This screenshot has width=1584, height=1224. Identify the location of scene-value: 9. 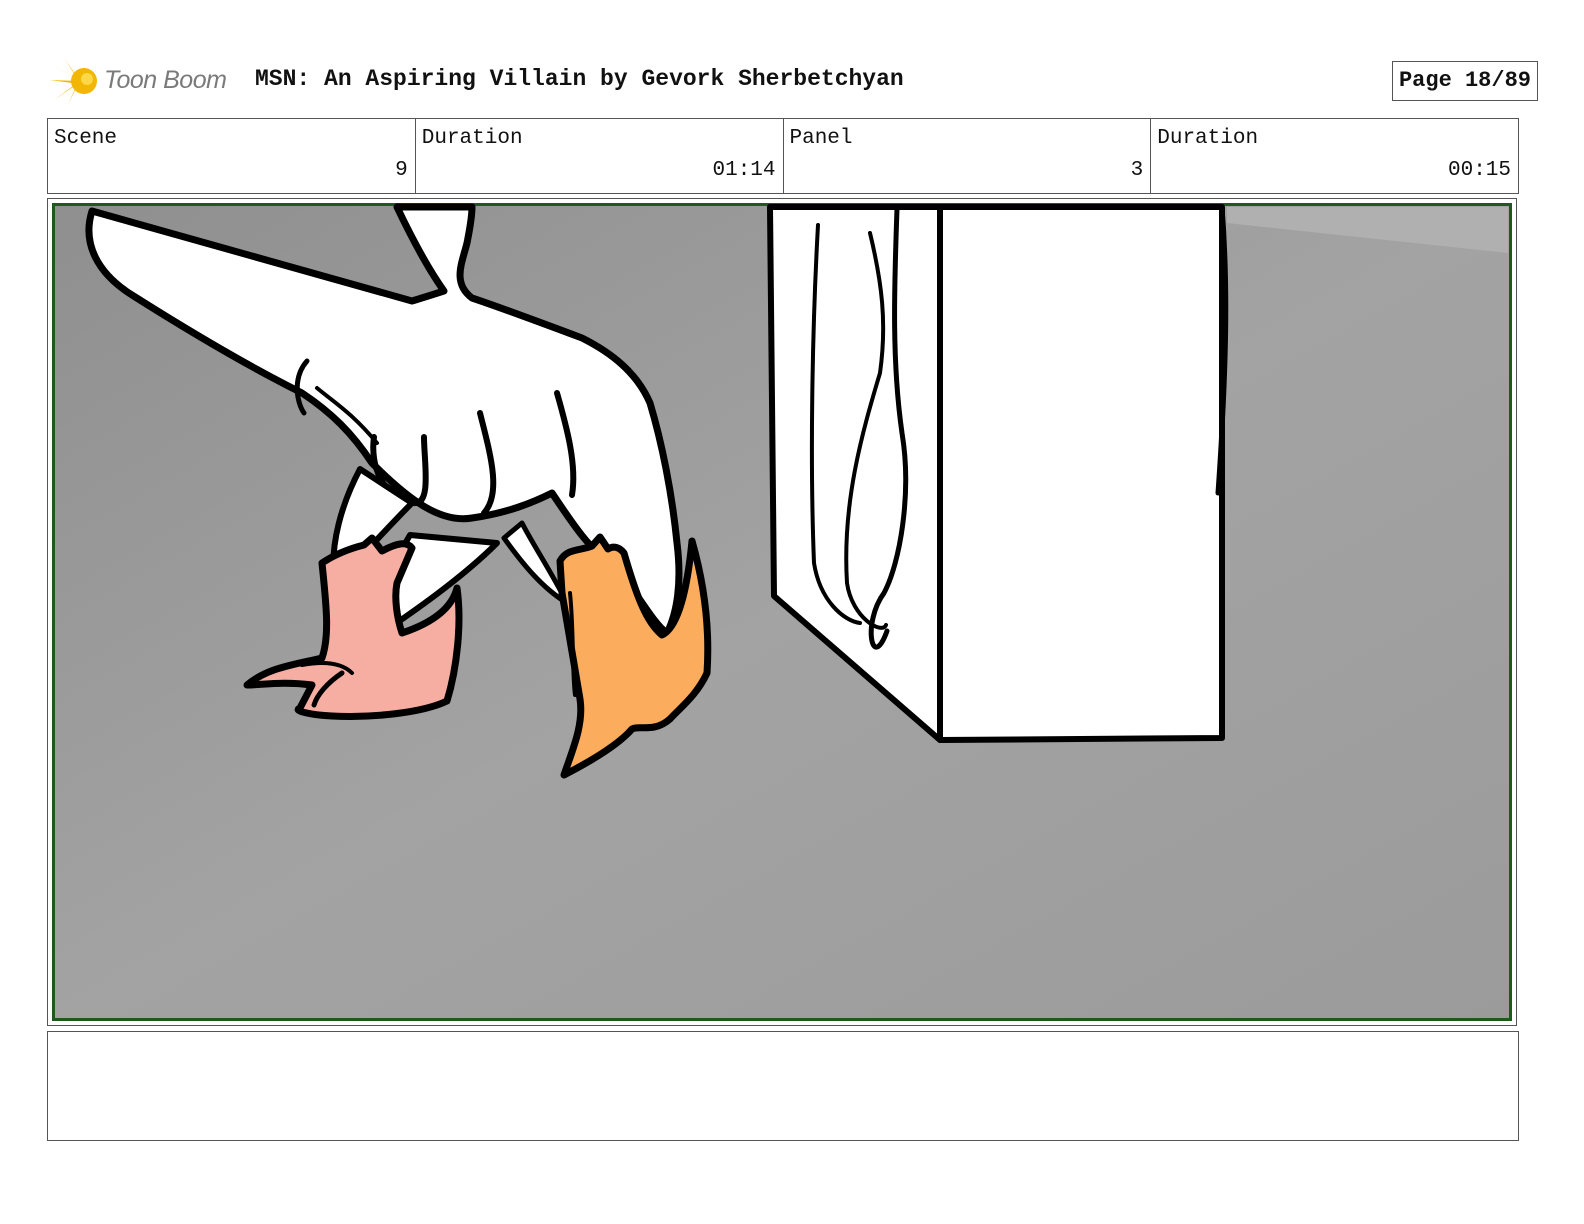
(401, 170).